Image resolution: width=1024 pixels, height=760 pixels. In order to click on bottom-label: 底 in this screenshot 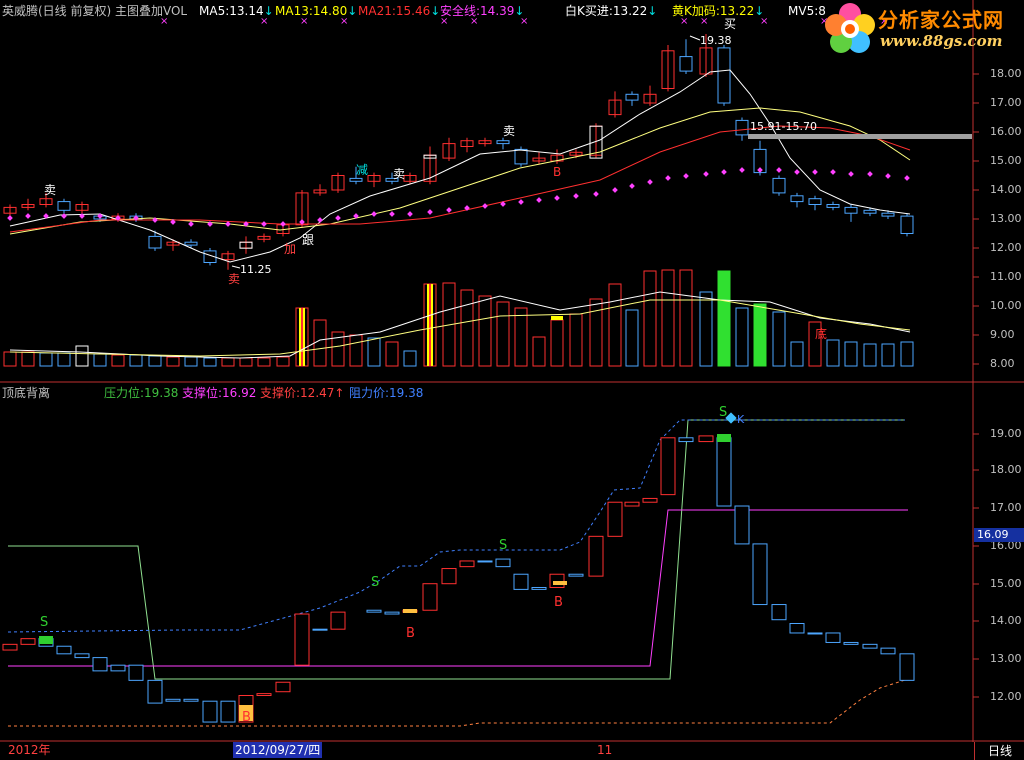, I will do `click(821, 333)`.